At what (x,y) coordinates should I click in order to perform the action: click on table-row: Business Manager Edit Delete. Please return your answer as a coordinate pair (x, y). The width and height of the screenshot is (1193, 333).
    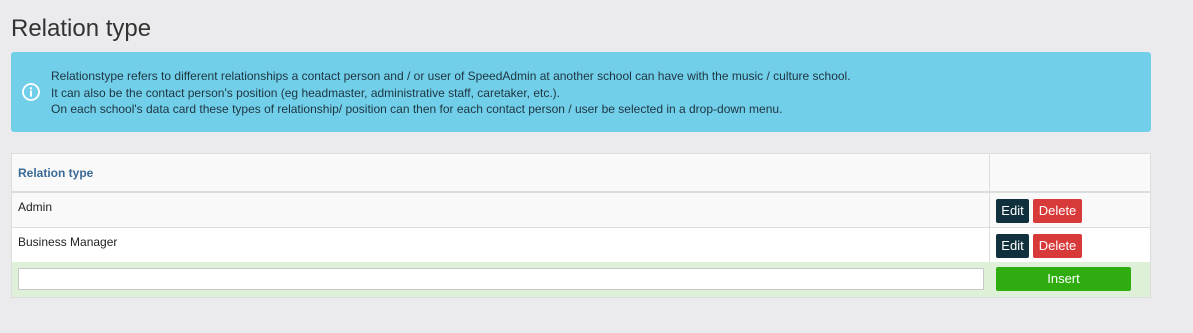
    Looking at the image, I should click on (581, 245).